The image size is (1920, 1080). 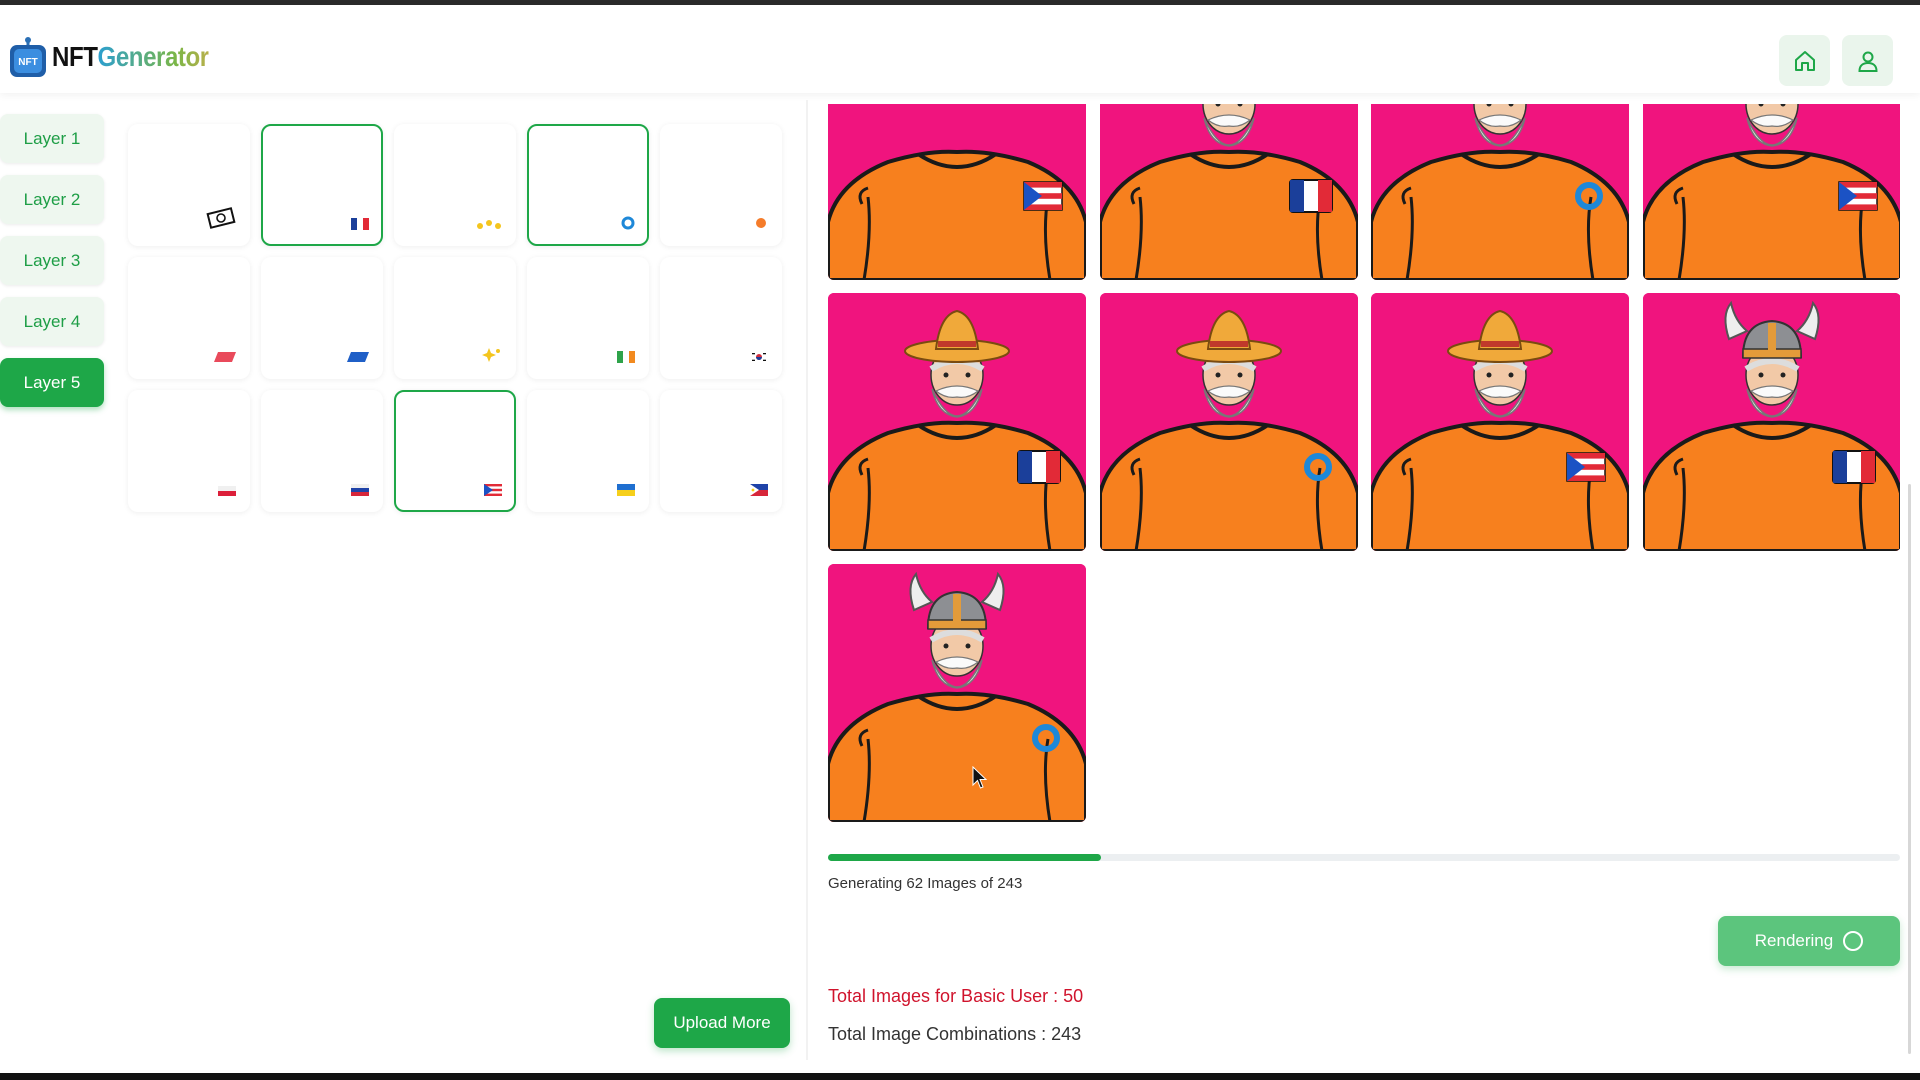 I want to click on sparkle-icon, so click(x=491, y=355).